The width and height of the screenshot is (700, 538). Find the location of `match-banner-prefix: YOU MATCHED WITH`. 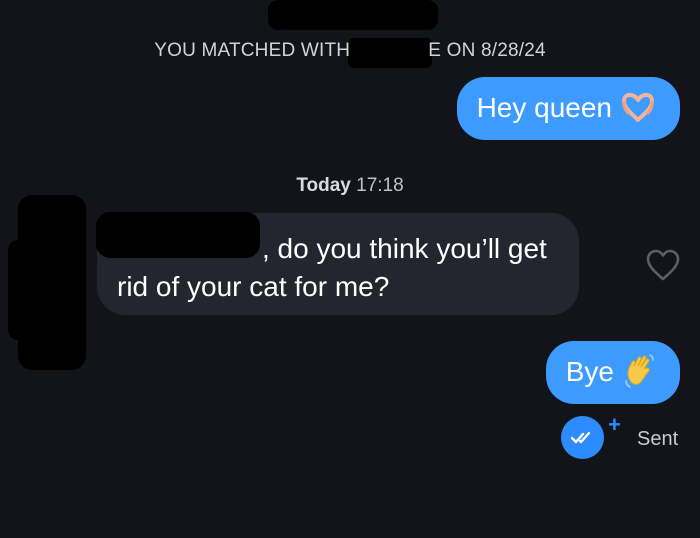

match-banner-prefix: YOU MATCHED WITH is located at coordinates (252, 50).